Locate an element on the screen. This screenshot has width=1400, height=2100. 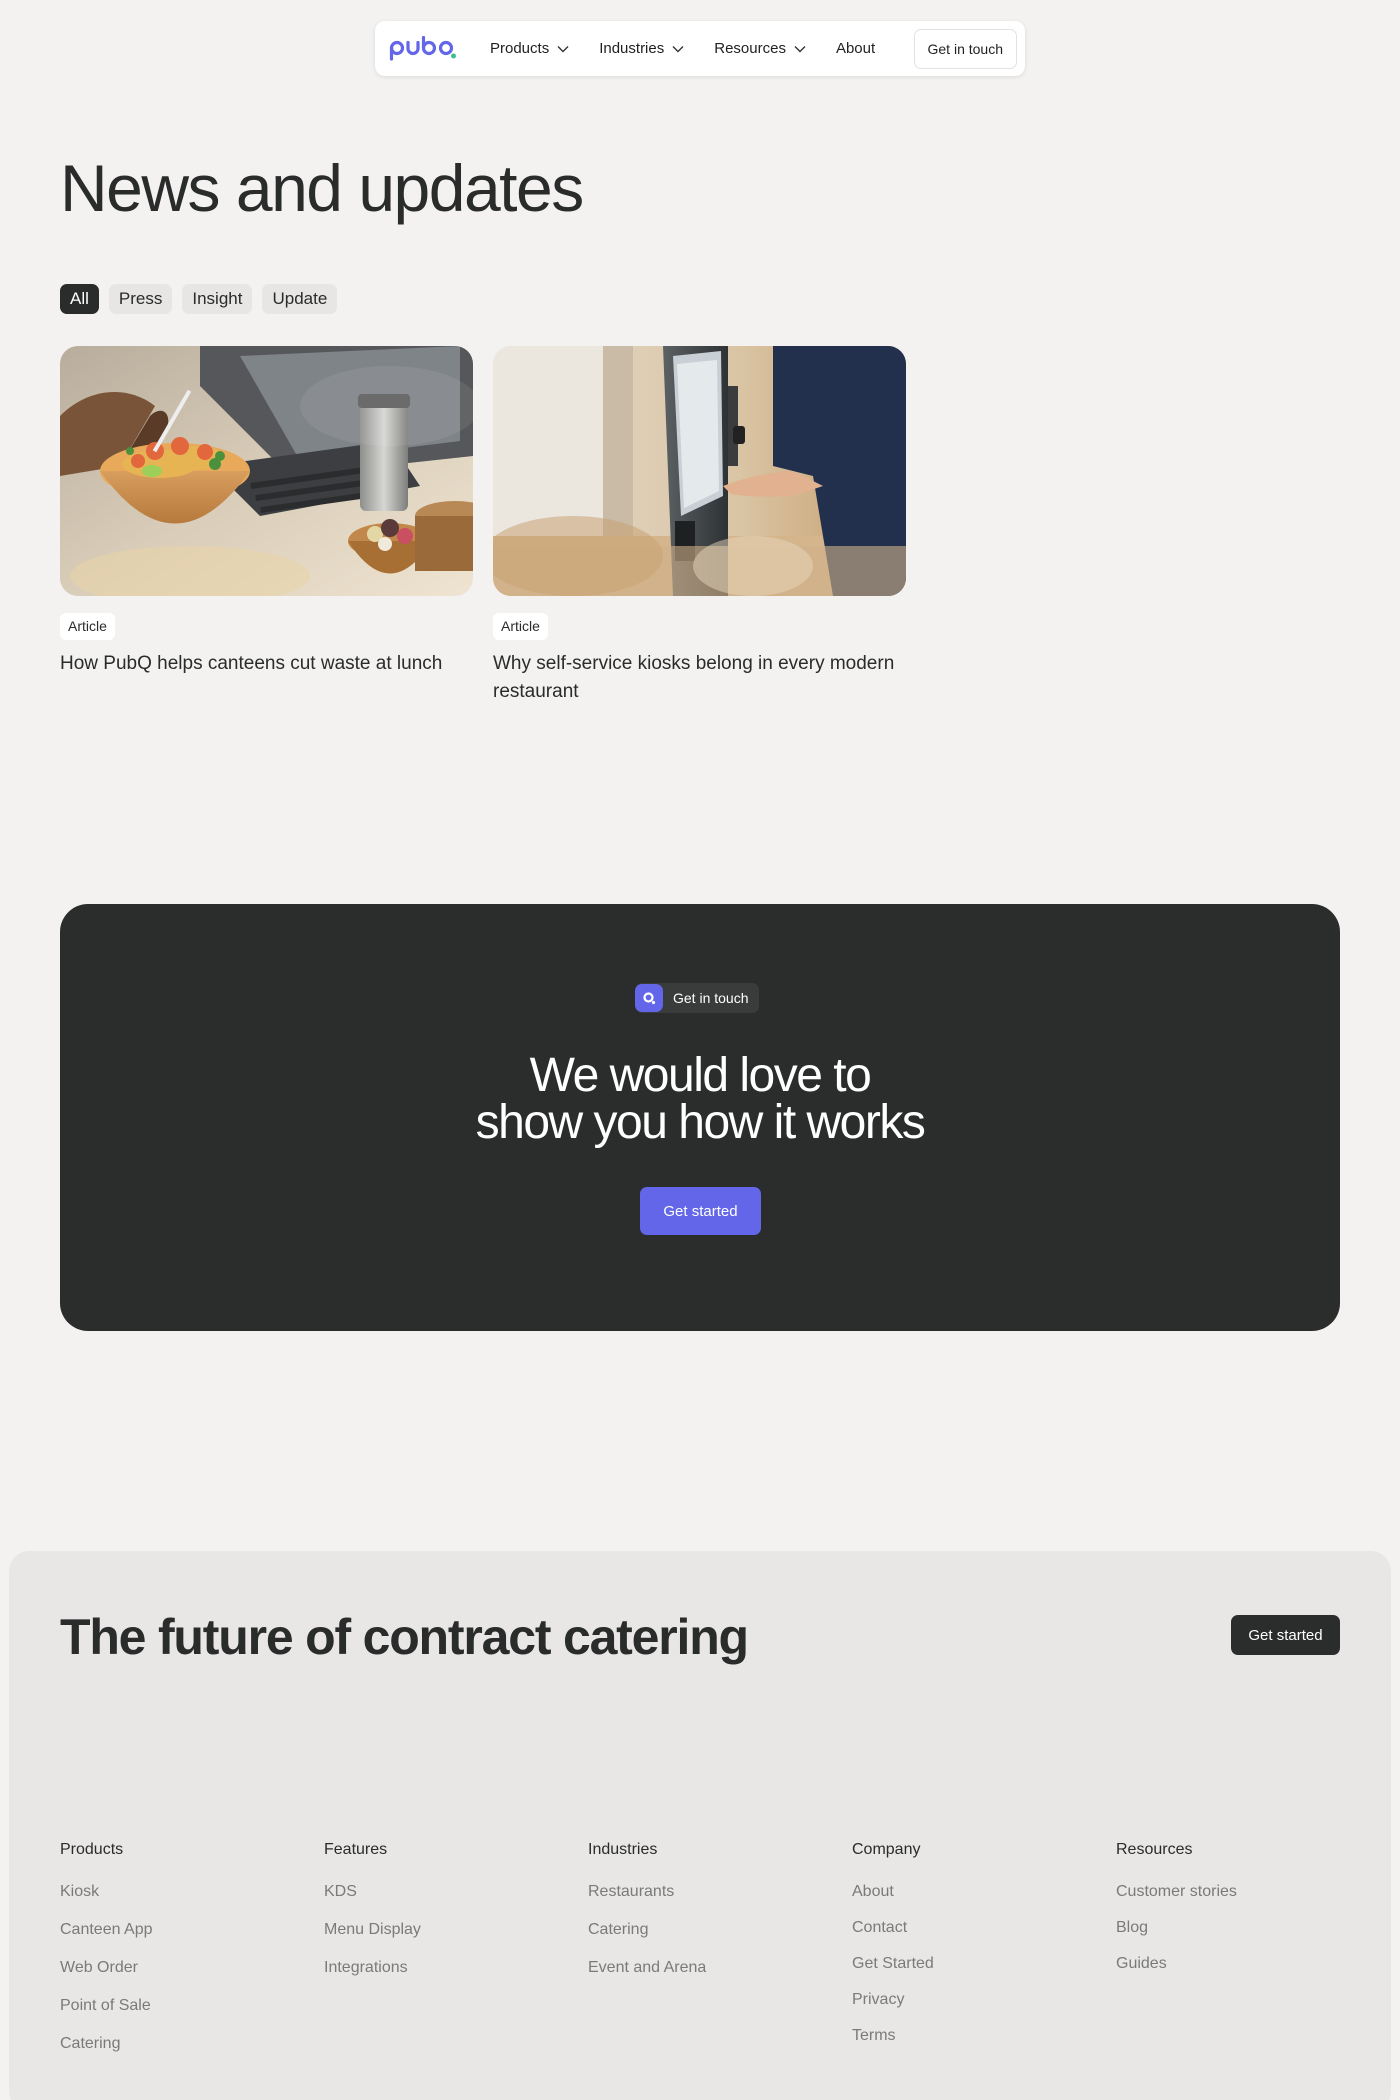
get-started-button: Get started is located at coordinates (700, 1211).